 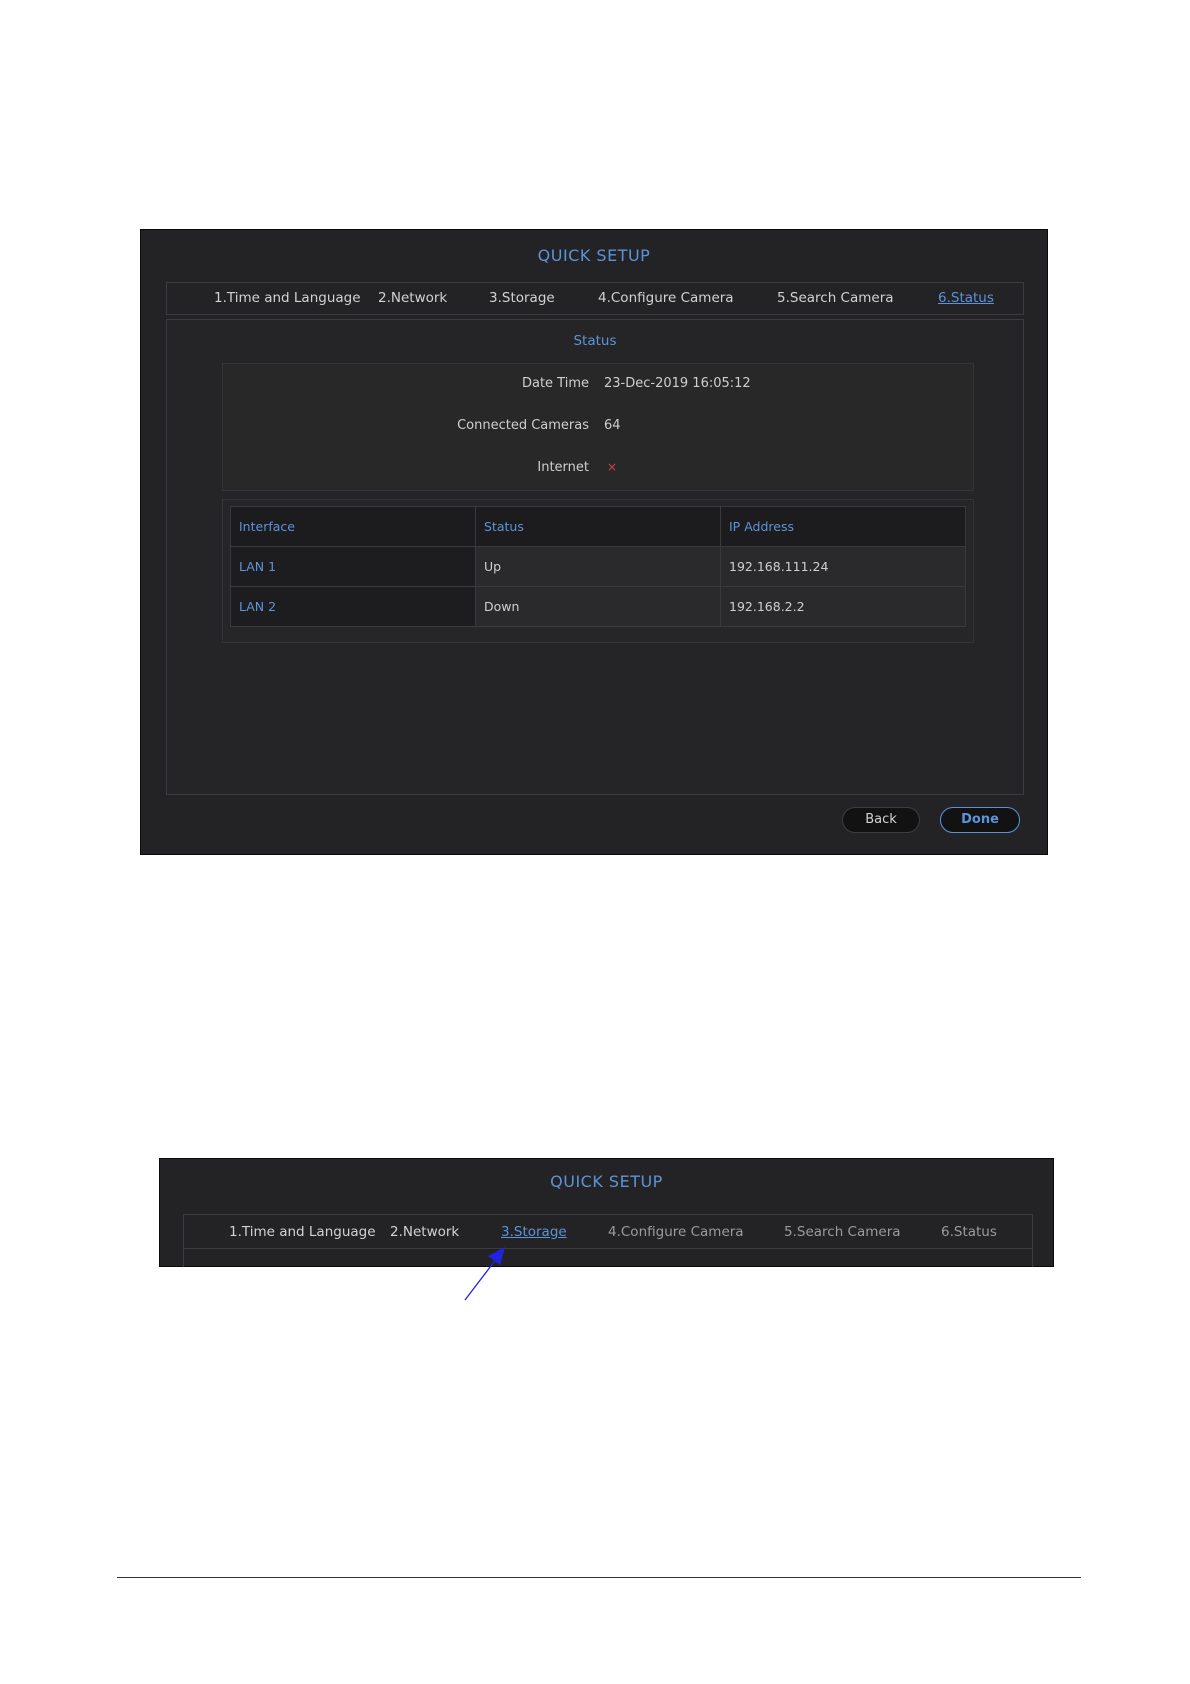 I want to click on page-footer-rule, so click(x=599, y=1577).